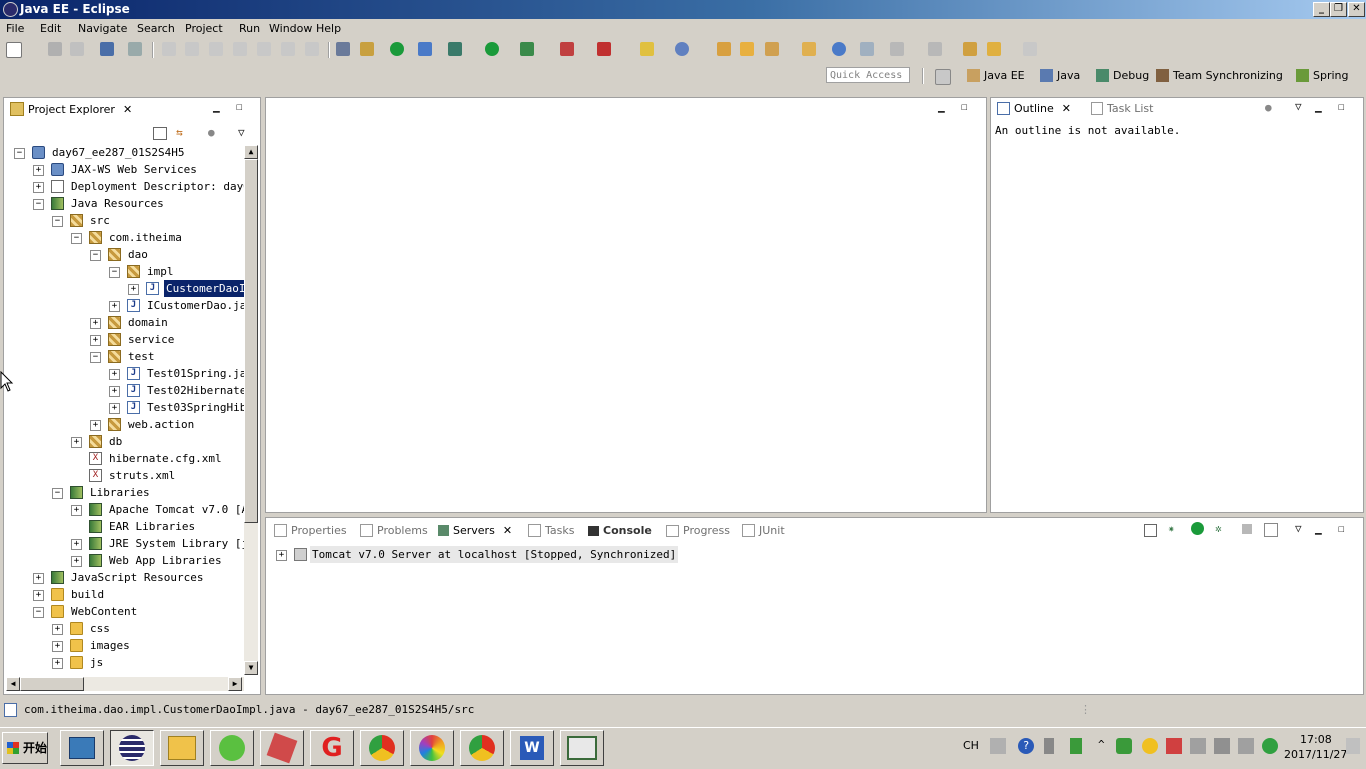 The image size is (1366, 769). Describe the element at coordinates (102, 28) in the screenshot. I see `menu-navigate: Navigate` at that location.